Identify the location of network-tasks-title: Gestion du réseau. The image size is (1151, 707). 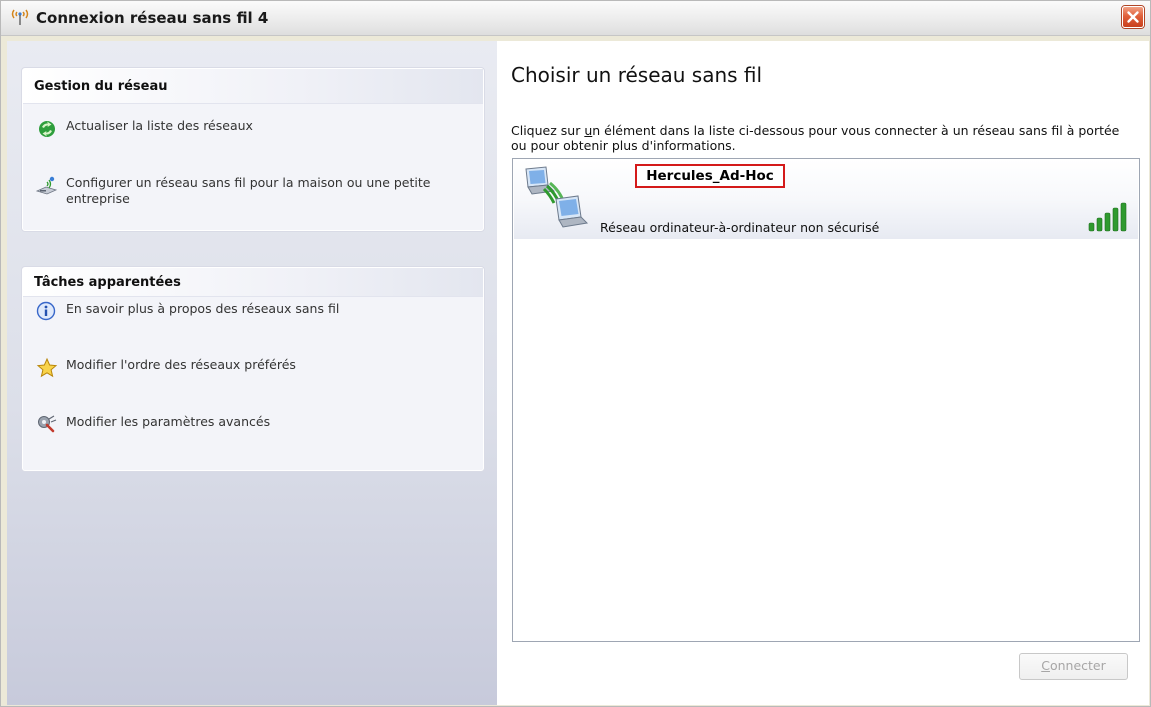
(101, 86).